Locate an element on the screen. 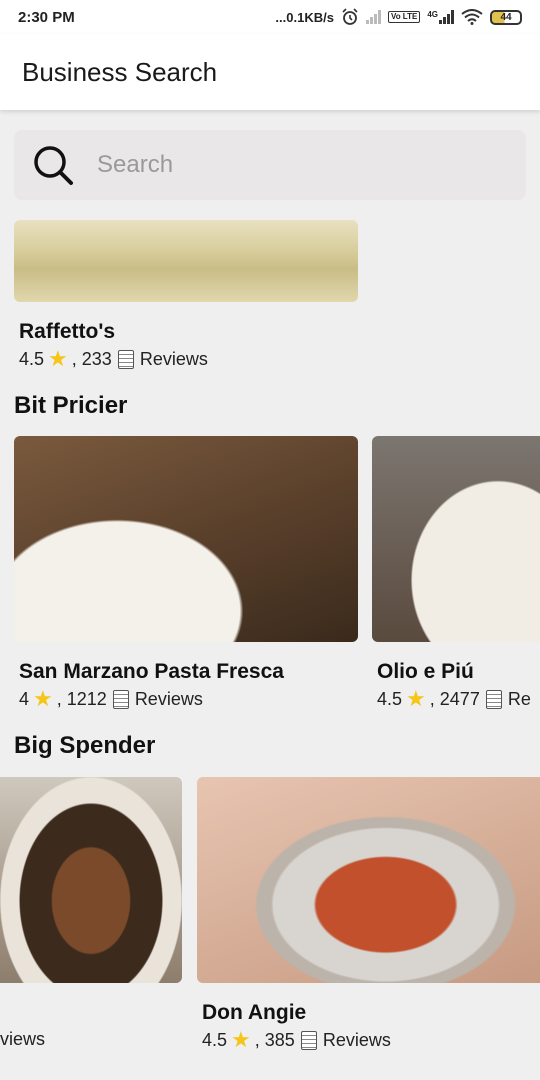  review-count: 2477 is located at coordinates (459, 698).